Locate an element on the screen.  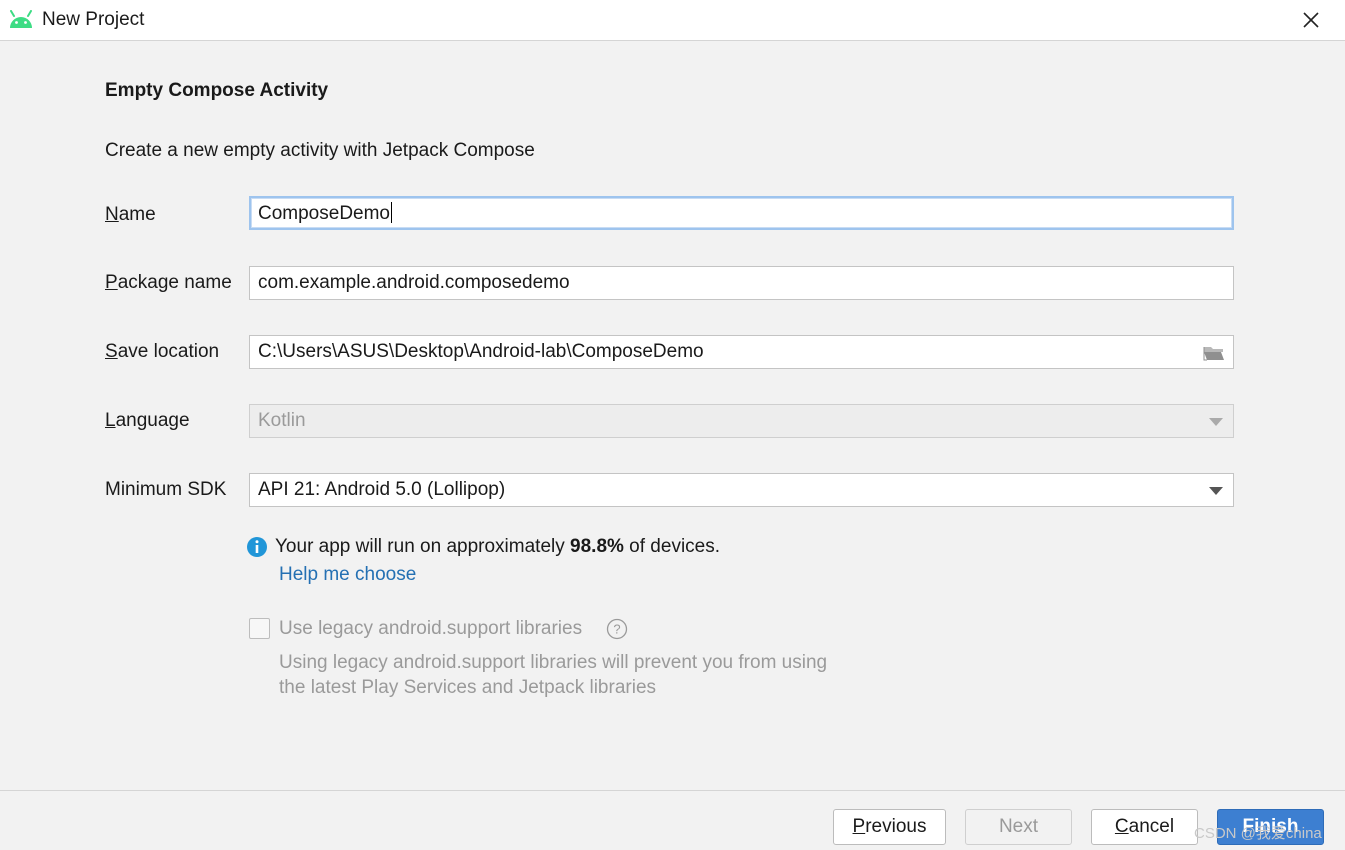
help-icon: ? is located at coordinates (617, 629).